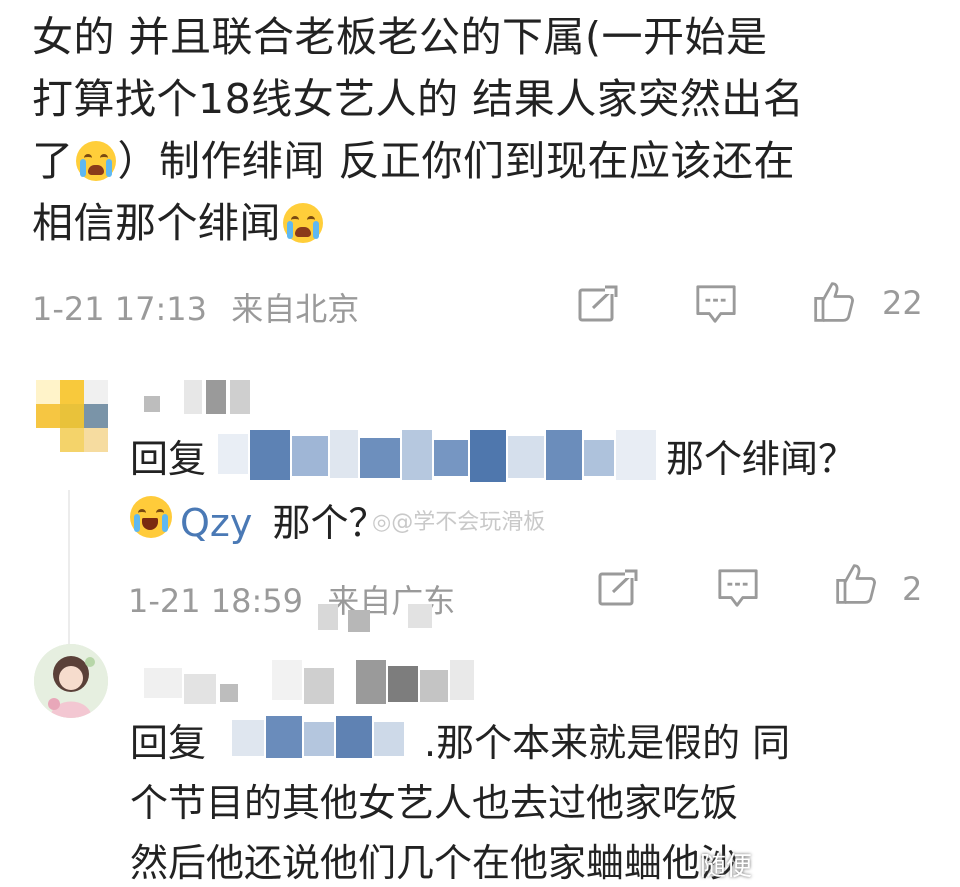  I want to click on comment-line-3-post: ）制作绯闻 反正你们到现在应该还在, so click(456, 161).